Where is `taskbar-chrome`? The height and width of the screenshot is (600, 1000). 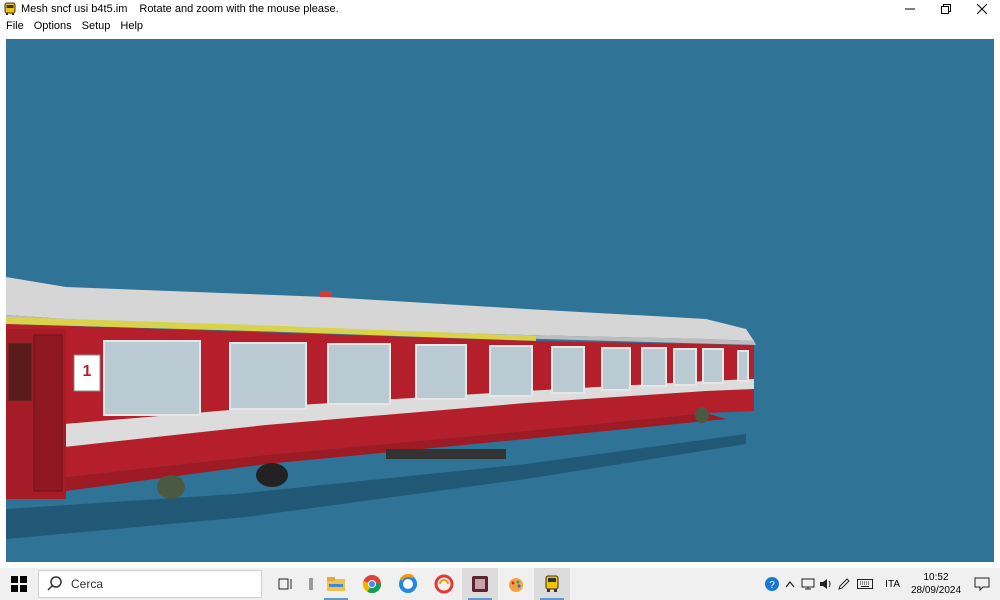 taskbar-chrome is located at coordinates (372, 584).